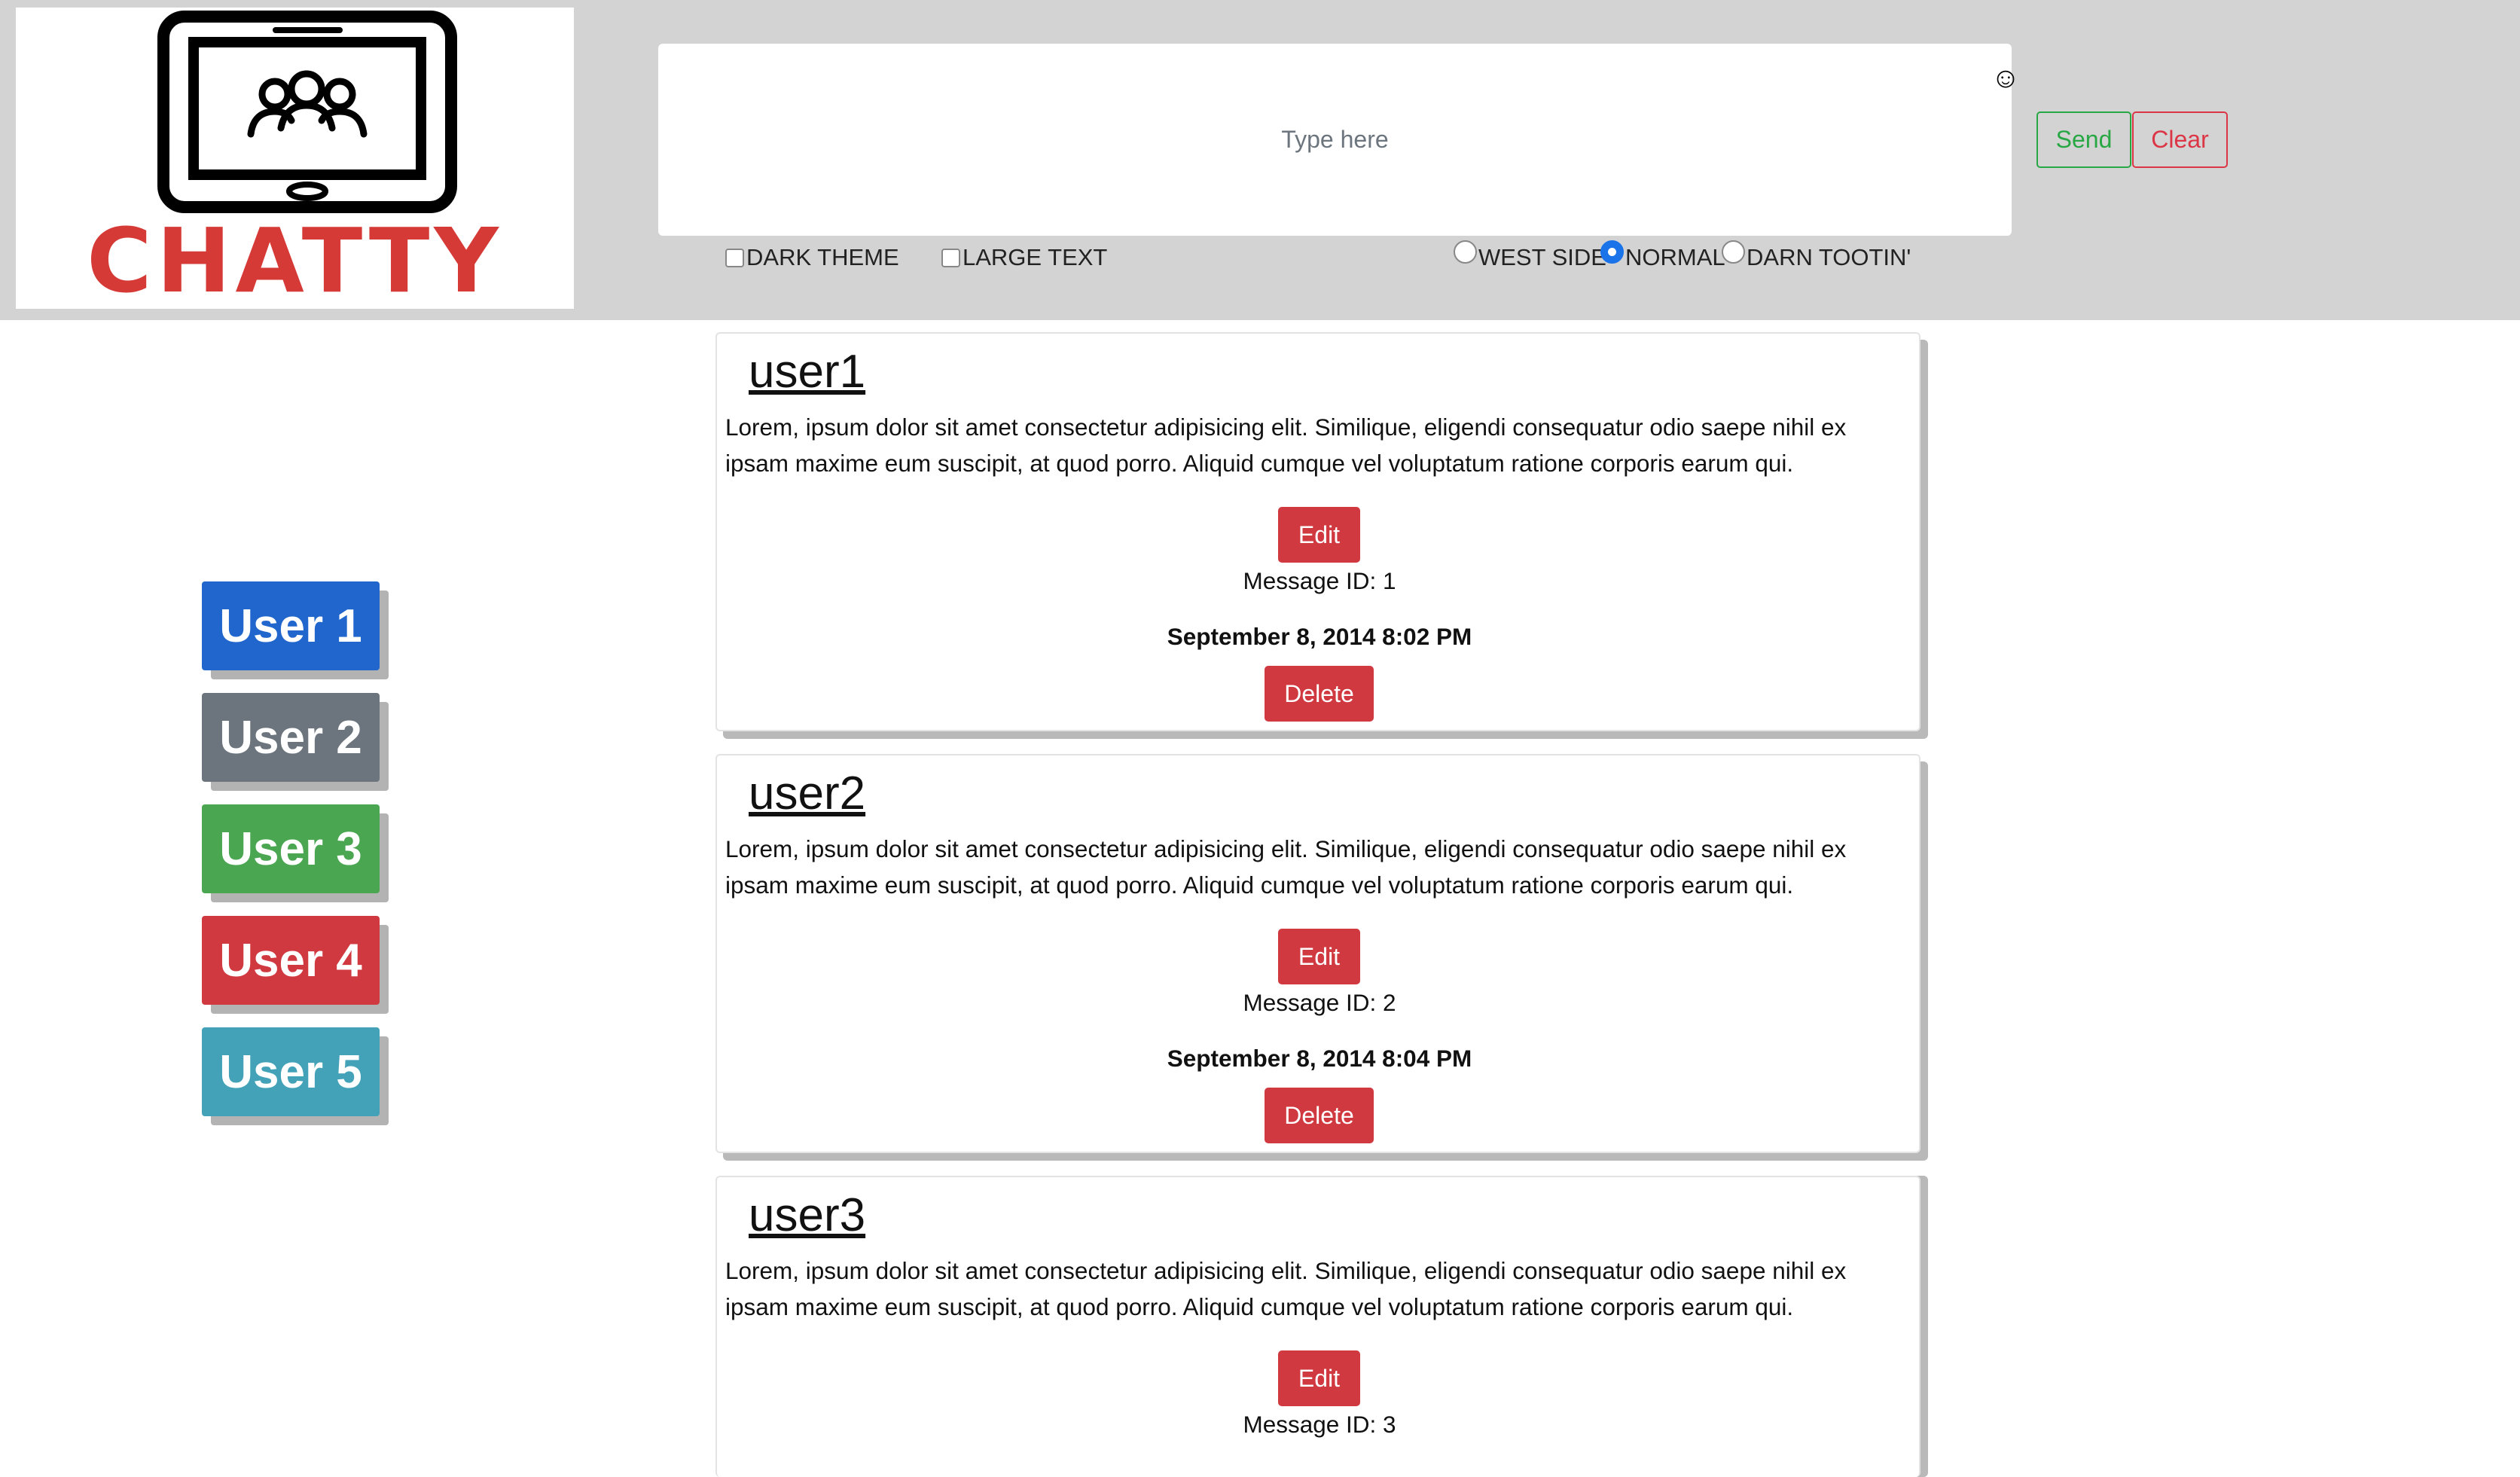 Image resolution: width=2520 pixels, height=1477 pixels. I want to click on dialect-radio-west-side, so click(1465, 252).